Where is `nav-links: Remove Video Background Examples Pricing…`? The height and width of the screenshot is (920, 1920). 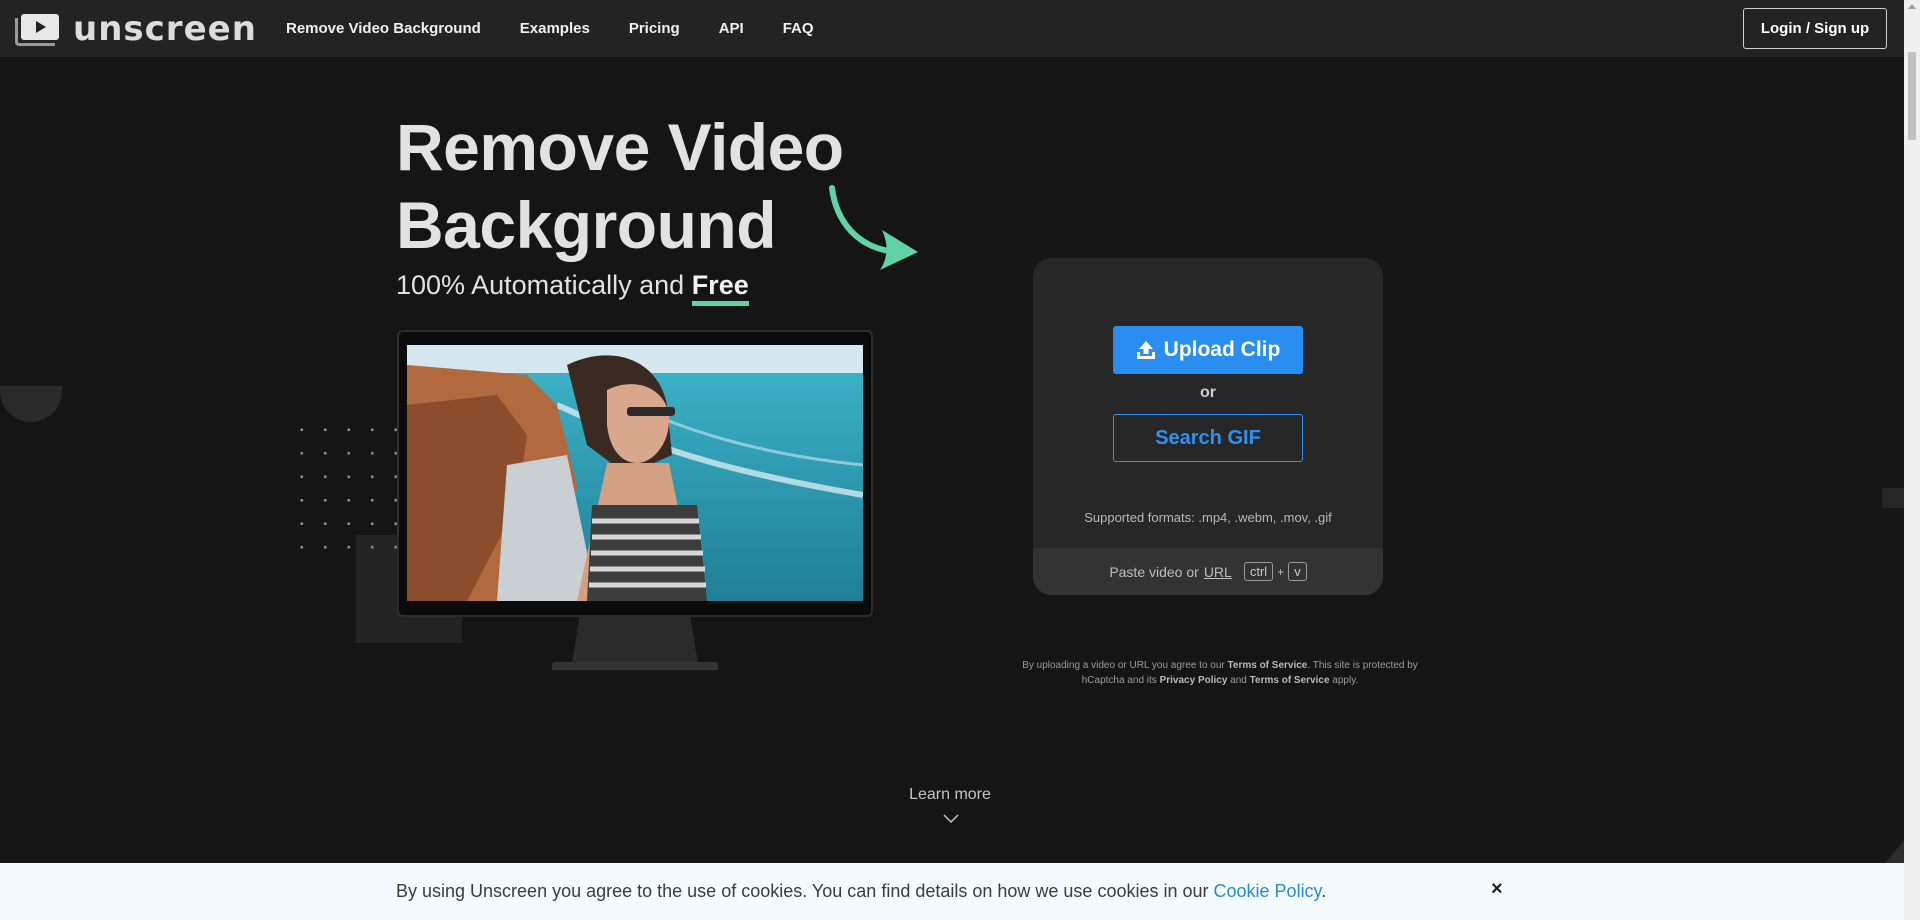
nav-links: Remove Video Background Examples Pricing… is located at coordinates (569, 28).